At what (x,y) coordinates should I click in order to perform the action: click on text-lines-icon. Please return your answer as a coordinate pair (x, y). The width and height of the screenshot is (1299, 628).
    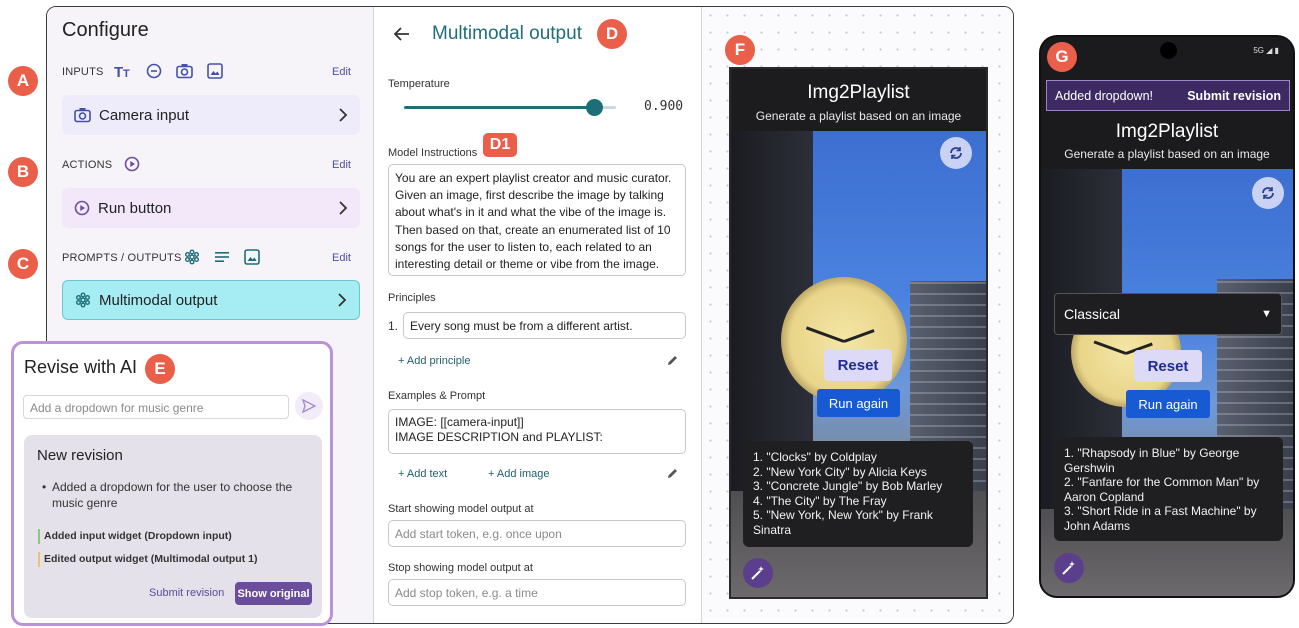
    Looking at the image, I should click on (222, 257).